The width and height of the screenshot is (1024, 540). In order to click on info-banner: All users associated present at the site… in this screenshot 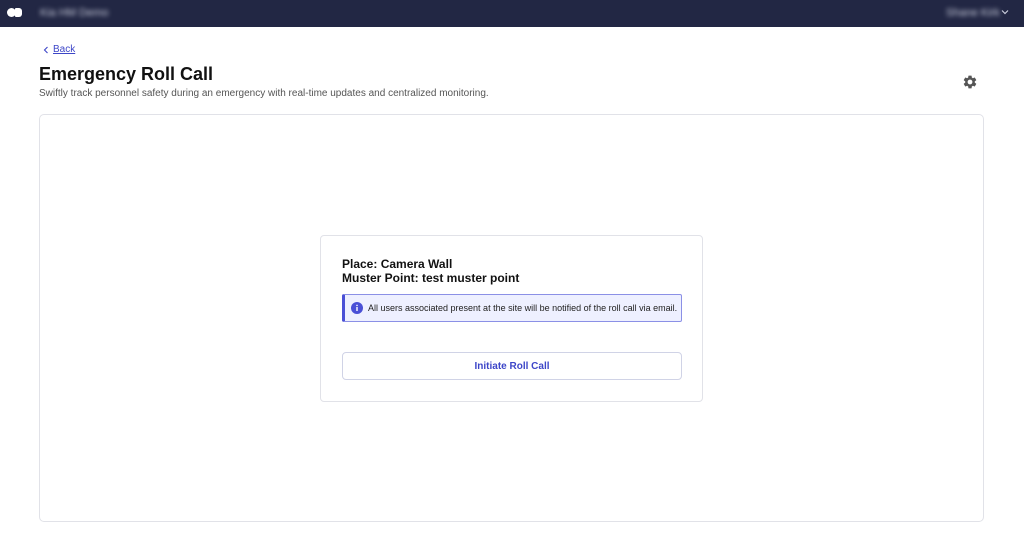, I will do `click(512, 308)`.